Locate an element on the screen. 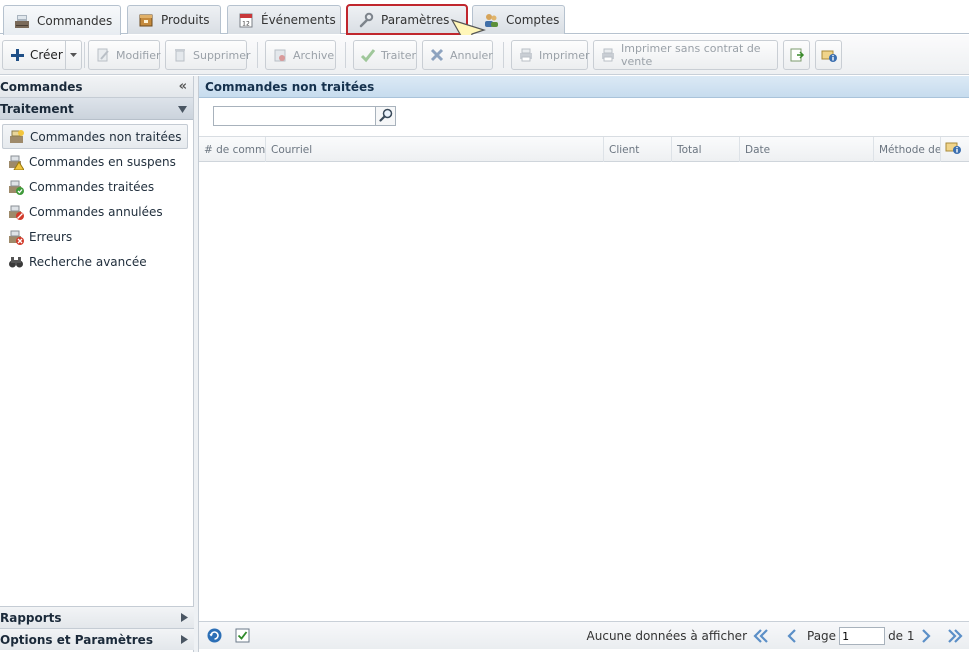 The image size is (969, 656). nav-commandes-annulees: Commandes annulées is located at coordinates (95, 211).